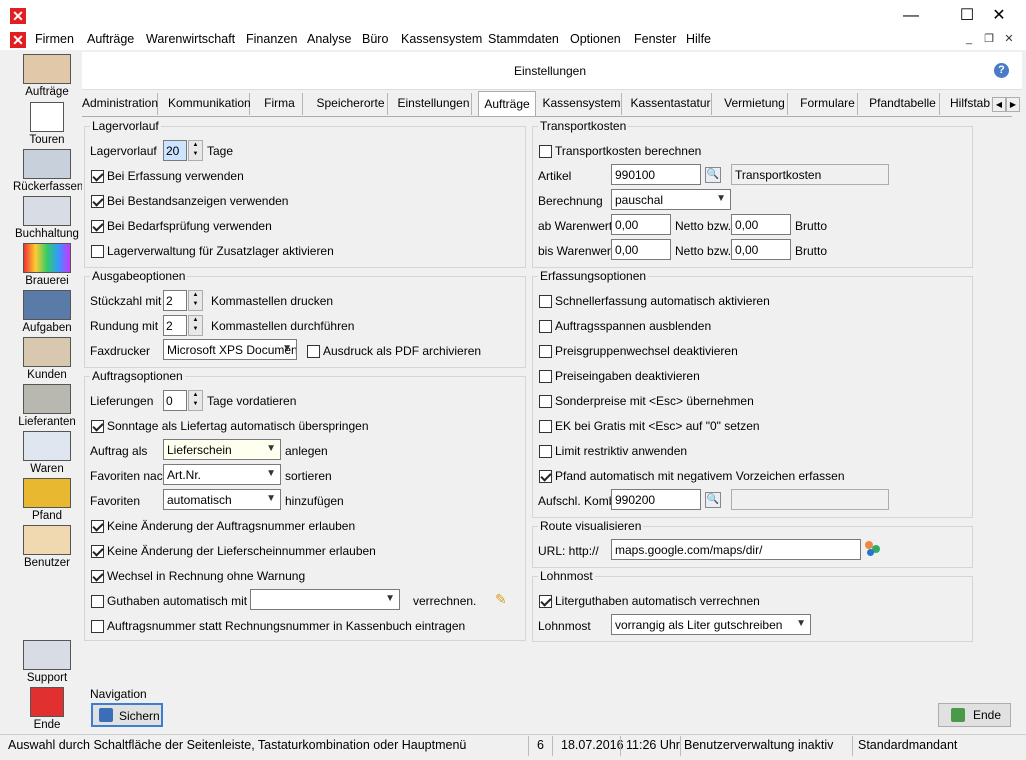  I want to click on sidebar-item-auftraege: Aufträge, so click(47, 76).